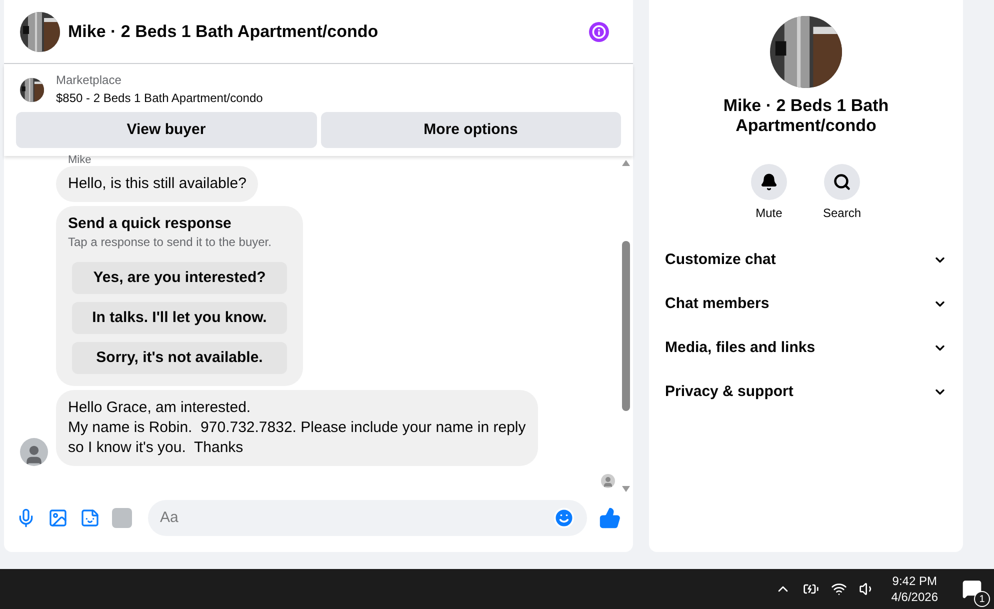 This screenshot has width=994, height=609. Describe the element at coordinates (806, 260) in the screenshot. I see `section-header: Customize chat` at that location.